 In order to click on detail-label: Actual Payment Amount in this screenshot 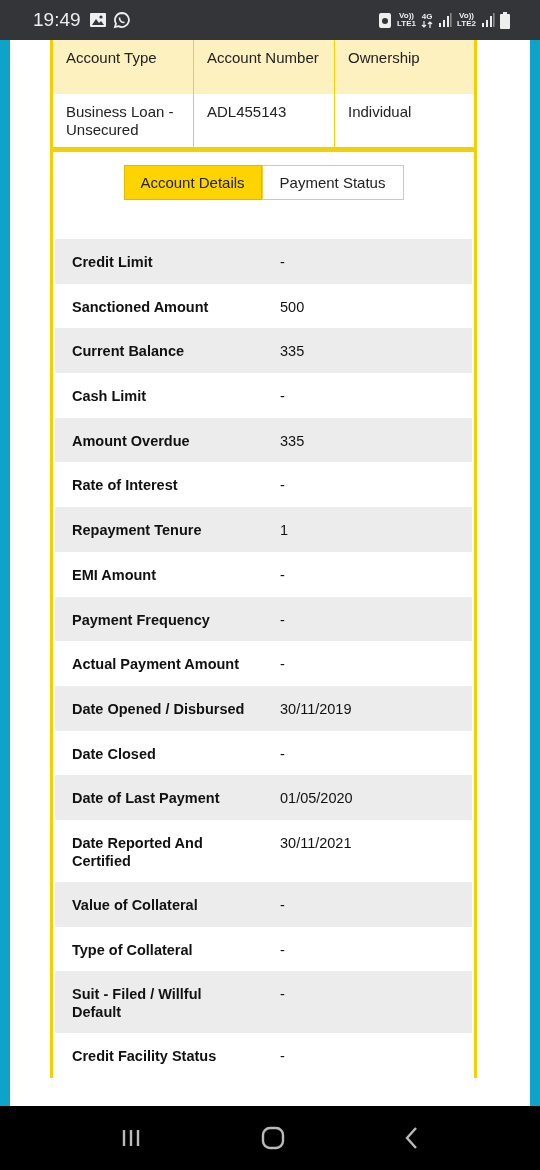, I will do `click(156, 664)`.